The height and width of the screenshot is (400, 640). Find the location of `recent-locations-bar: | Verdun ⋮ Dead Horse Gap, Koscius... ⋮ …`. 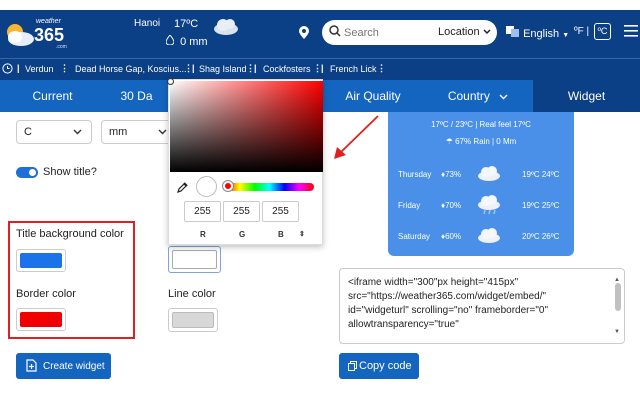

recent-locations-bar: | Verdun ⋮ Dead Horse Gap, Koscius... ⋮ … is located at coordinates (320, 69).